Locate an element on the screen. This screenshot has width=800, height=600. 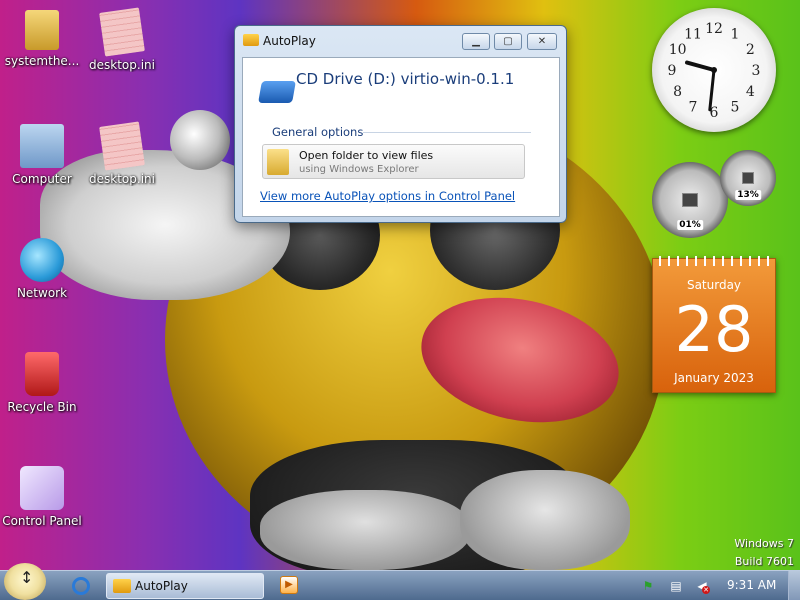
cpu-meter-gadget: 01% 13% is located at coordinates (714, 195).